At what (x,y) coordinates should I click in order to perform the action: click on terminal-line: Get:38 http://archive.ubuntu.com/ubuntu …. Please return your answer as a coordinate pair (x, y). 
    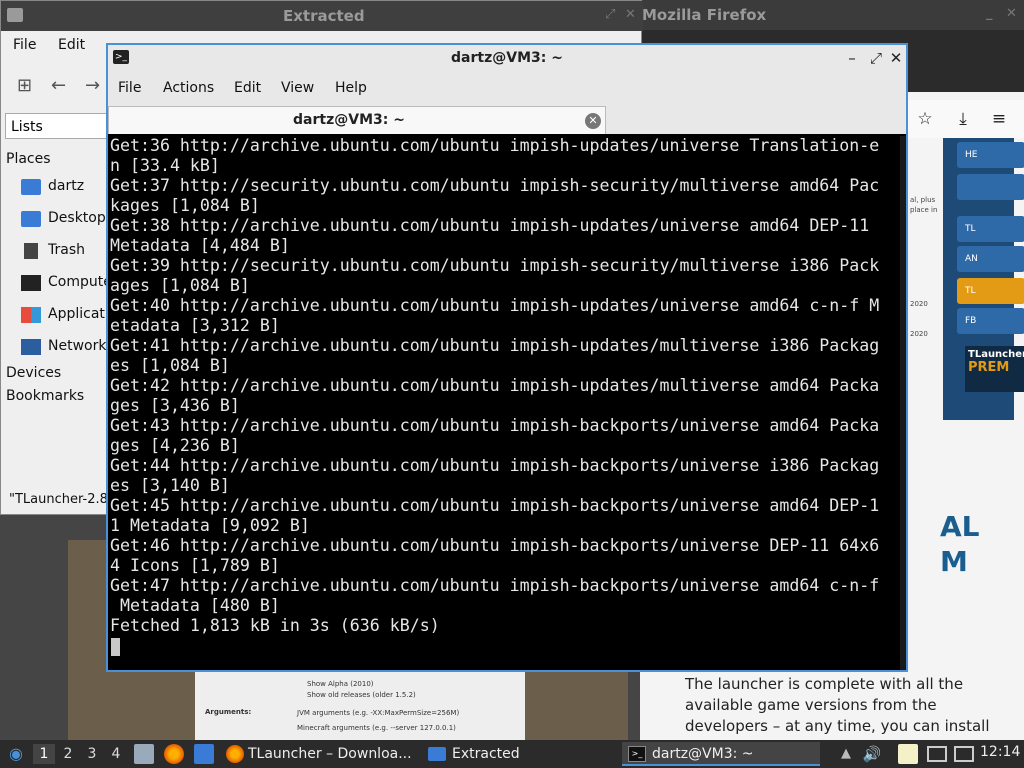
    Looking at the image, I should click on (490, 225).